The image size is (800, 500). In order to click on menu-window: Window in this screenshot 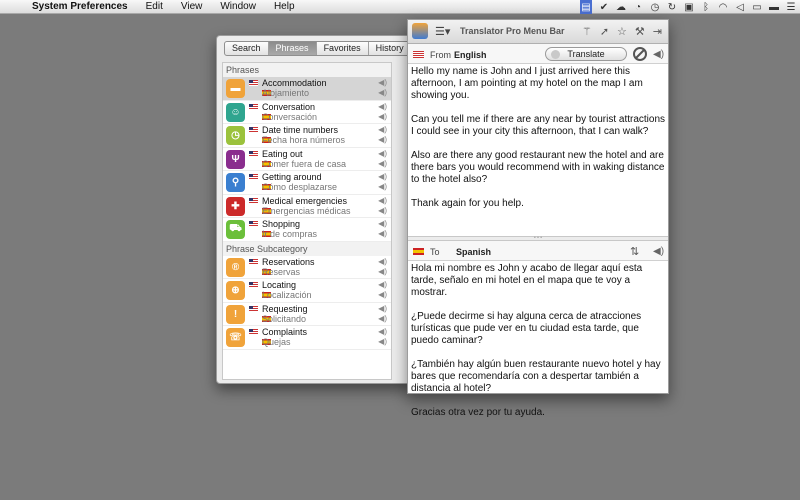, I will do `click(238, 6)`.